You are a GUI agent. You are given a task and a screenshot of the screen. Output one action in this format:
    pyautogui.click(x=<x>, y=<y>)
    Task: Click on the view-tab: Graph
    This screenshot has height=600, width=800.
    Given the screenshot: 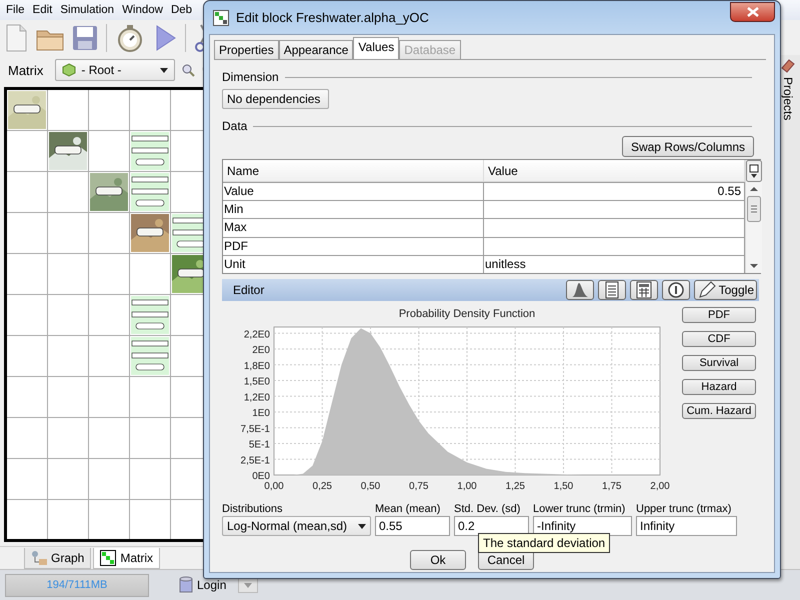 What is the action you would take?
    pyautogui.click(x=58, y=559)
    